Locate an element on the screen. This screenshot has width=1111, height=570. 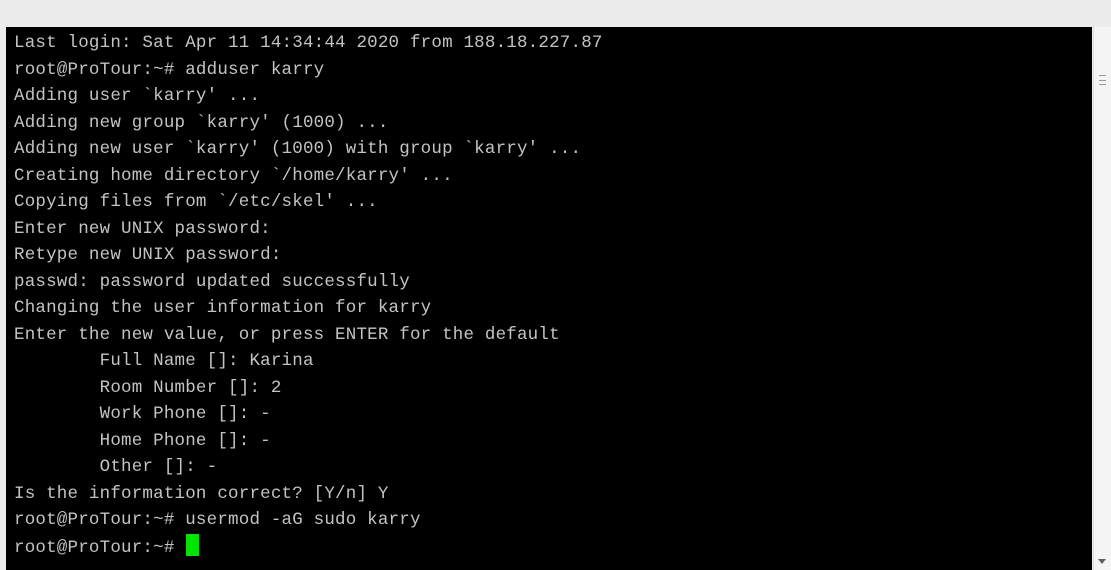
terminal-line: Room Number []: 2 is located at coordinates (148, 387).